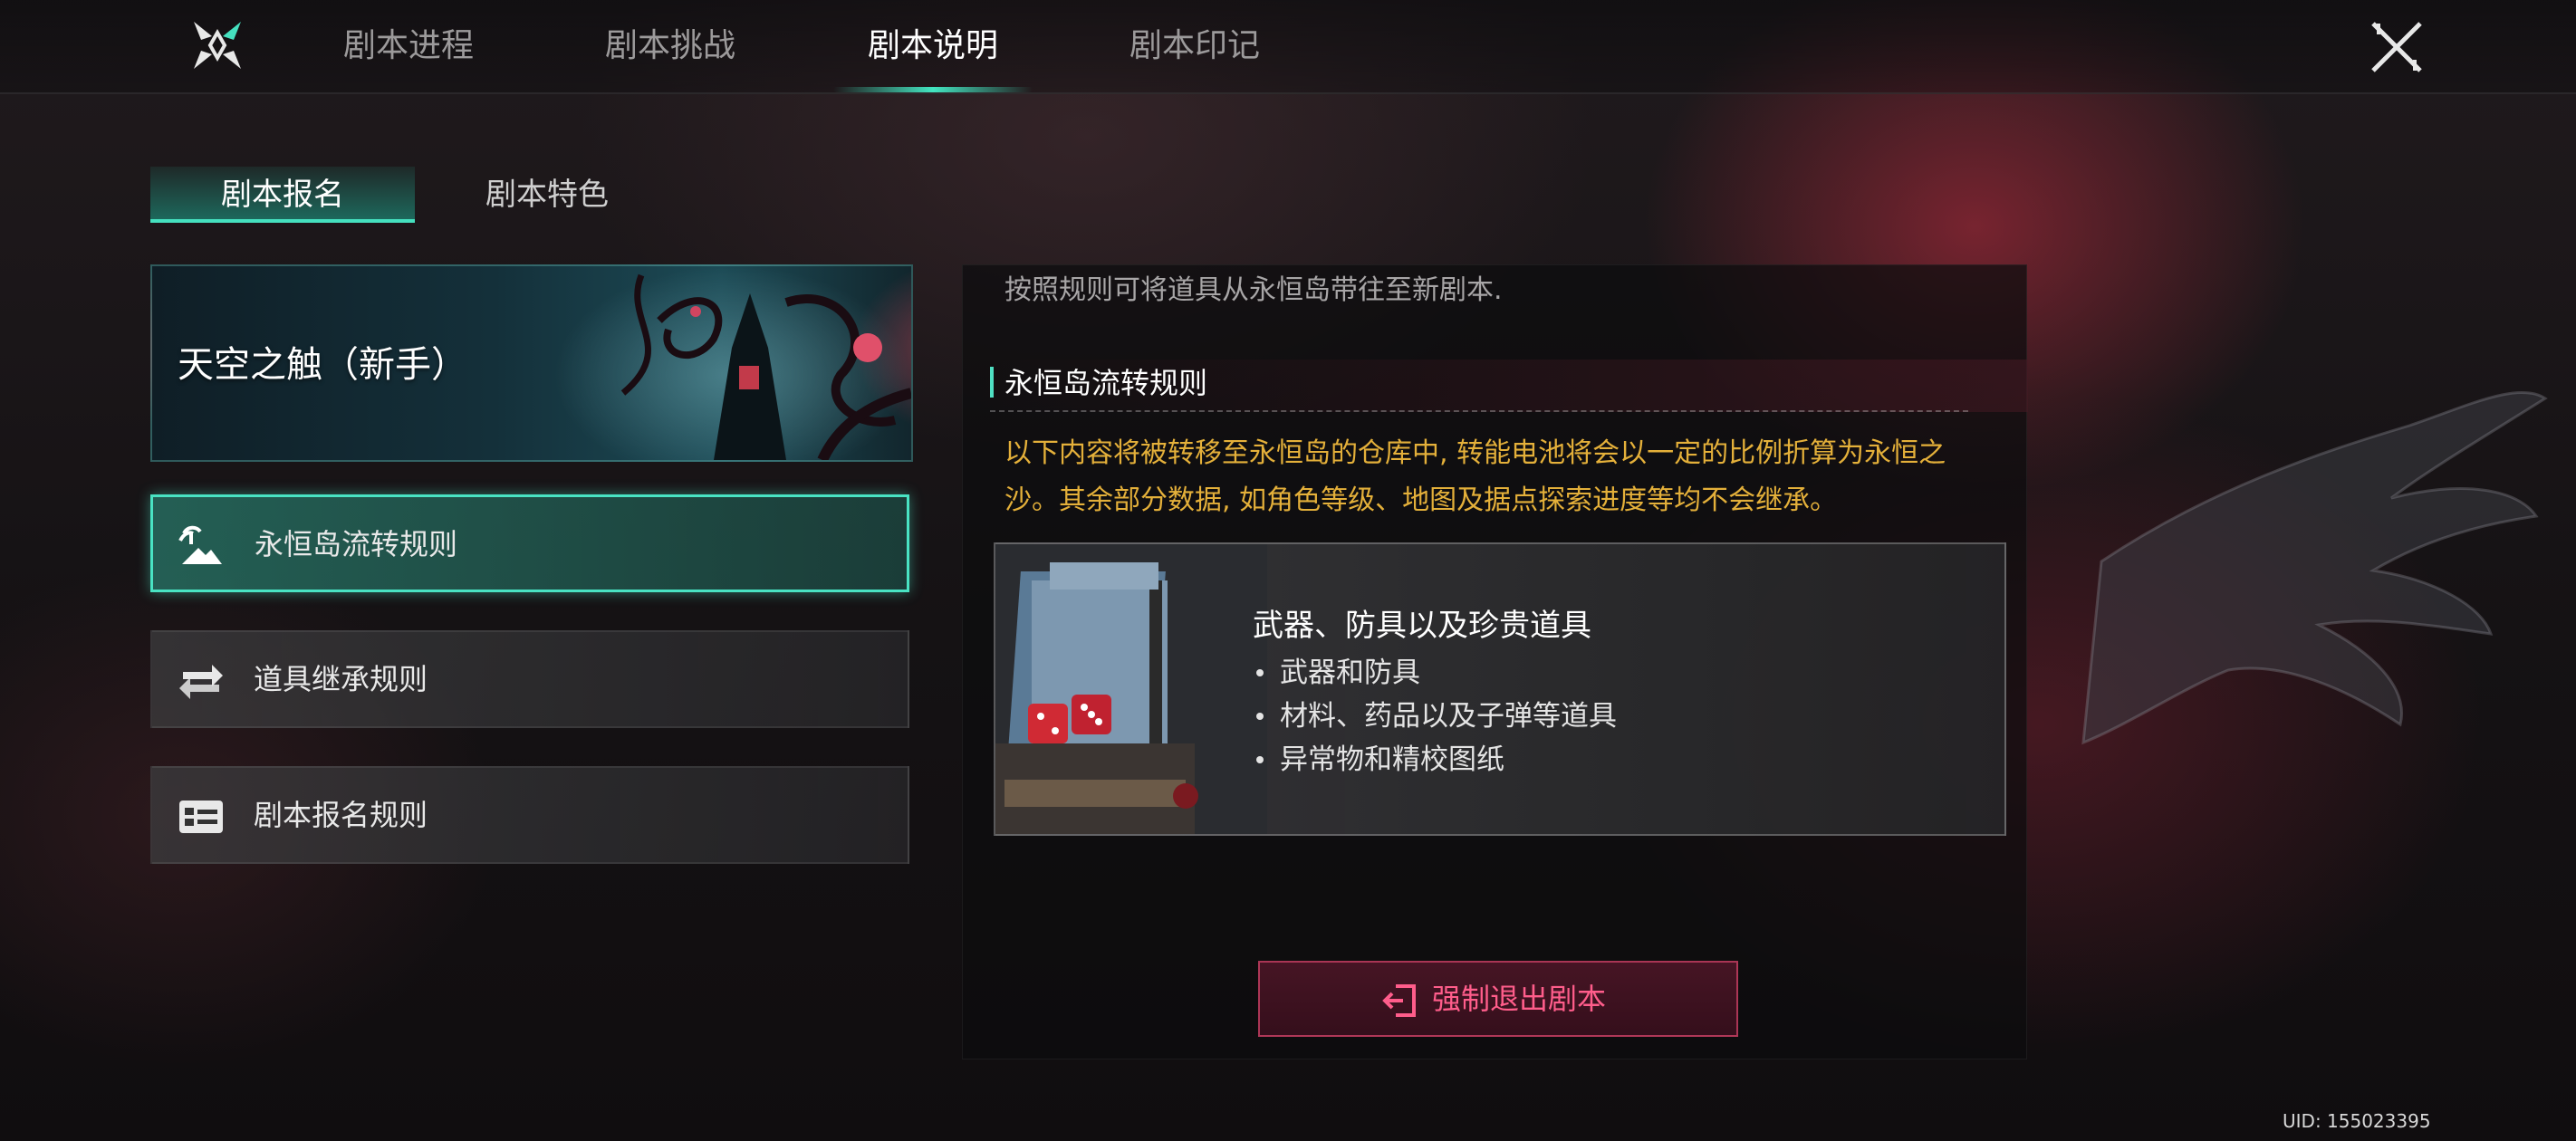  I want to click on script-banner: 天空之触（新手）, so click(531, 363).